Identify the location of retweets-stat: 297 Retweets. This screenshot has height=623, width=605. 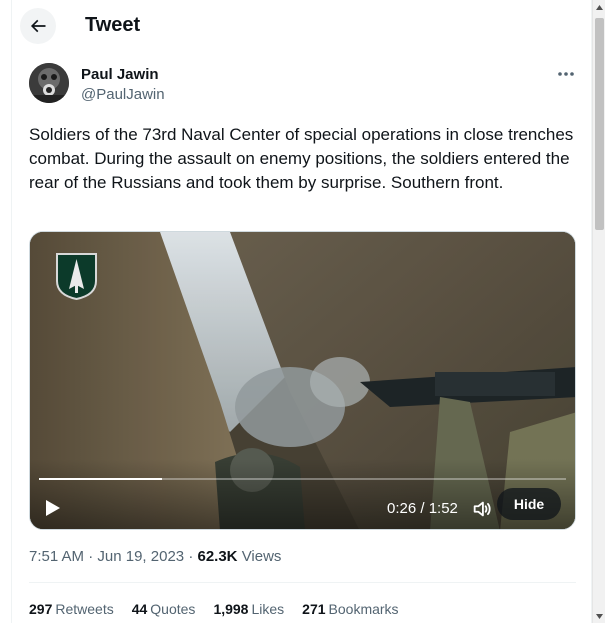
(71, 609).